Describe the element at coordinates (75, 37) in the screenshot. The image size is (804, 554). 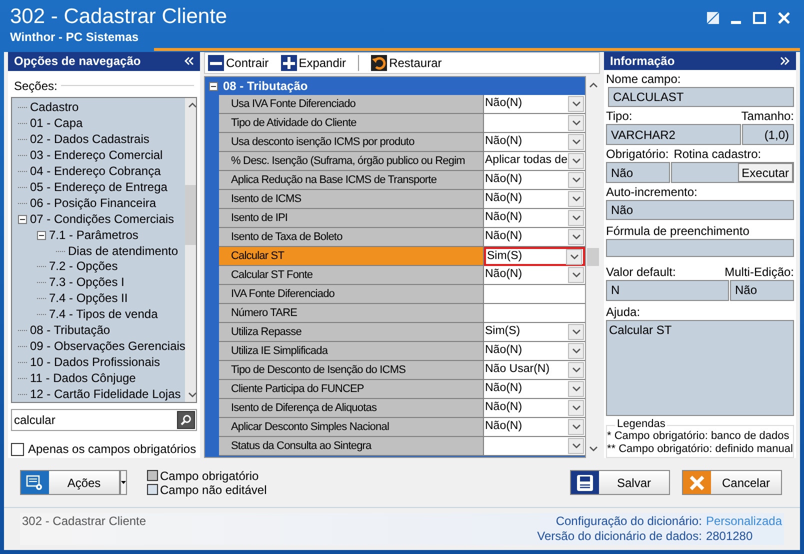
I see `window-subtitle: Winthor - PC Sistemas` at that location.